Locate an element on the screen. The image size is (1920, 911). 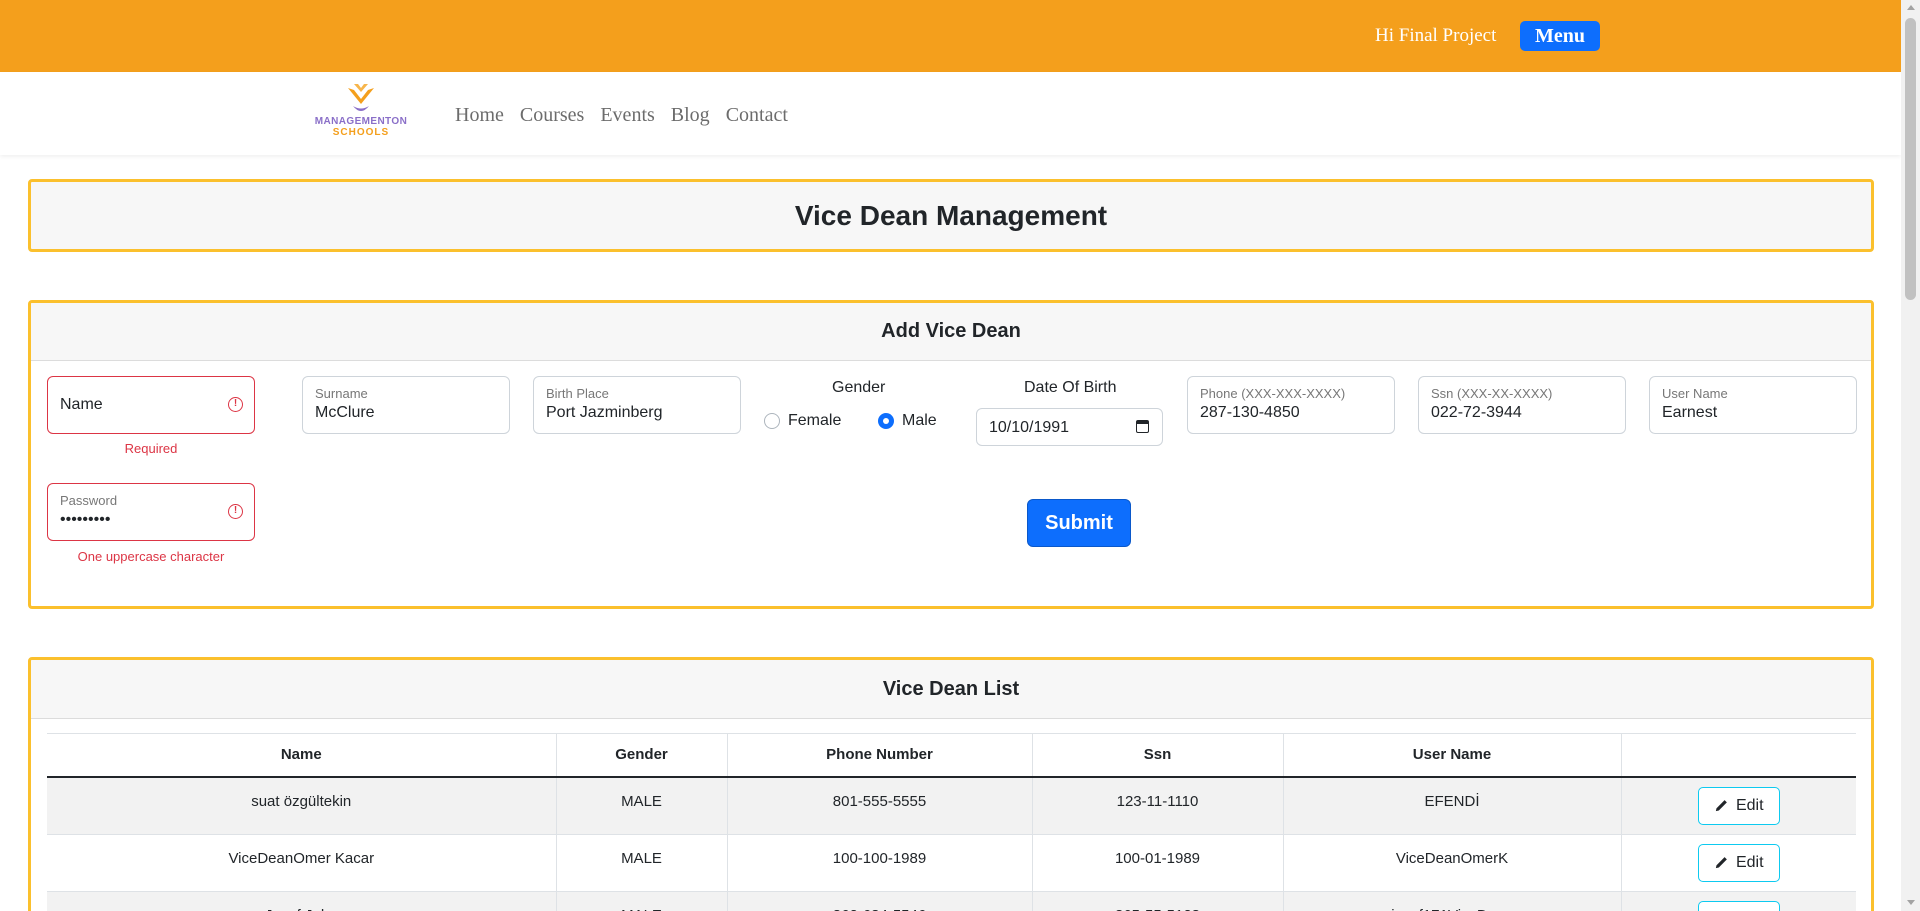
password-label: Password is located at coordinates (89, 500).